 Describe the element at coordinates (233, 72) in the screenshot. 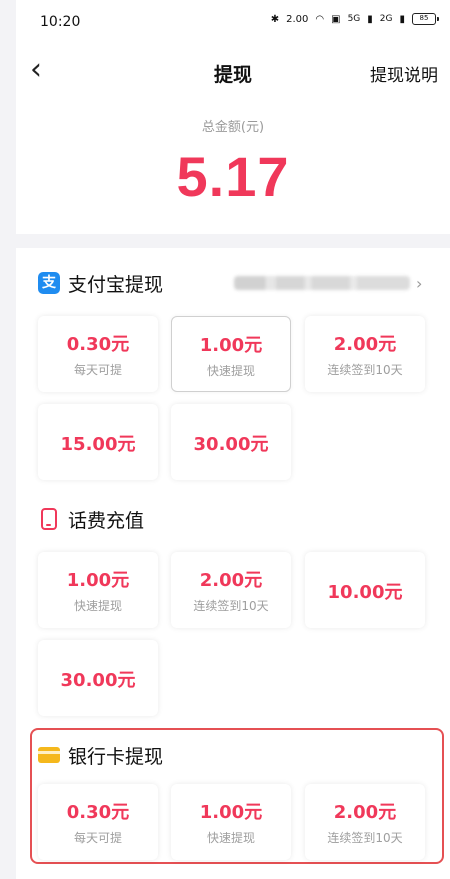

I see `nav-bar: ‹ 提现 提现说明` at that location.